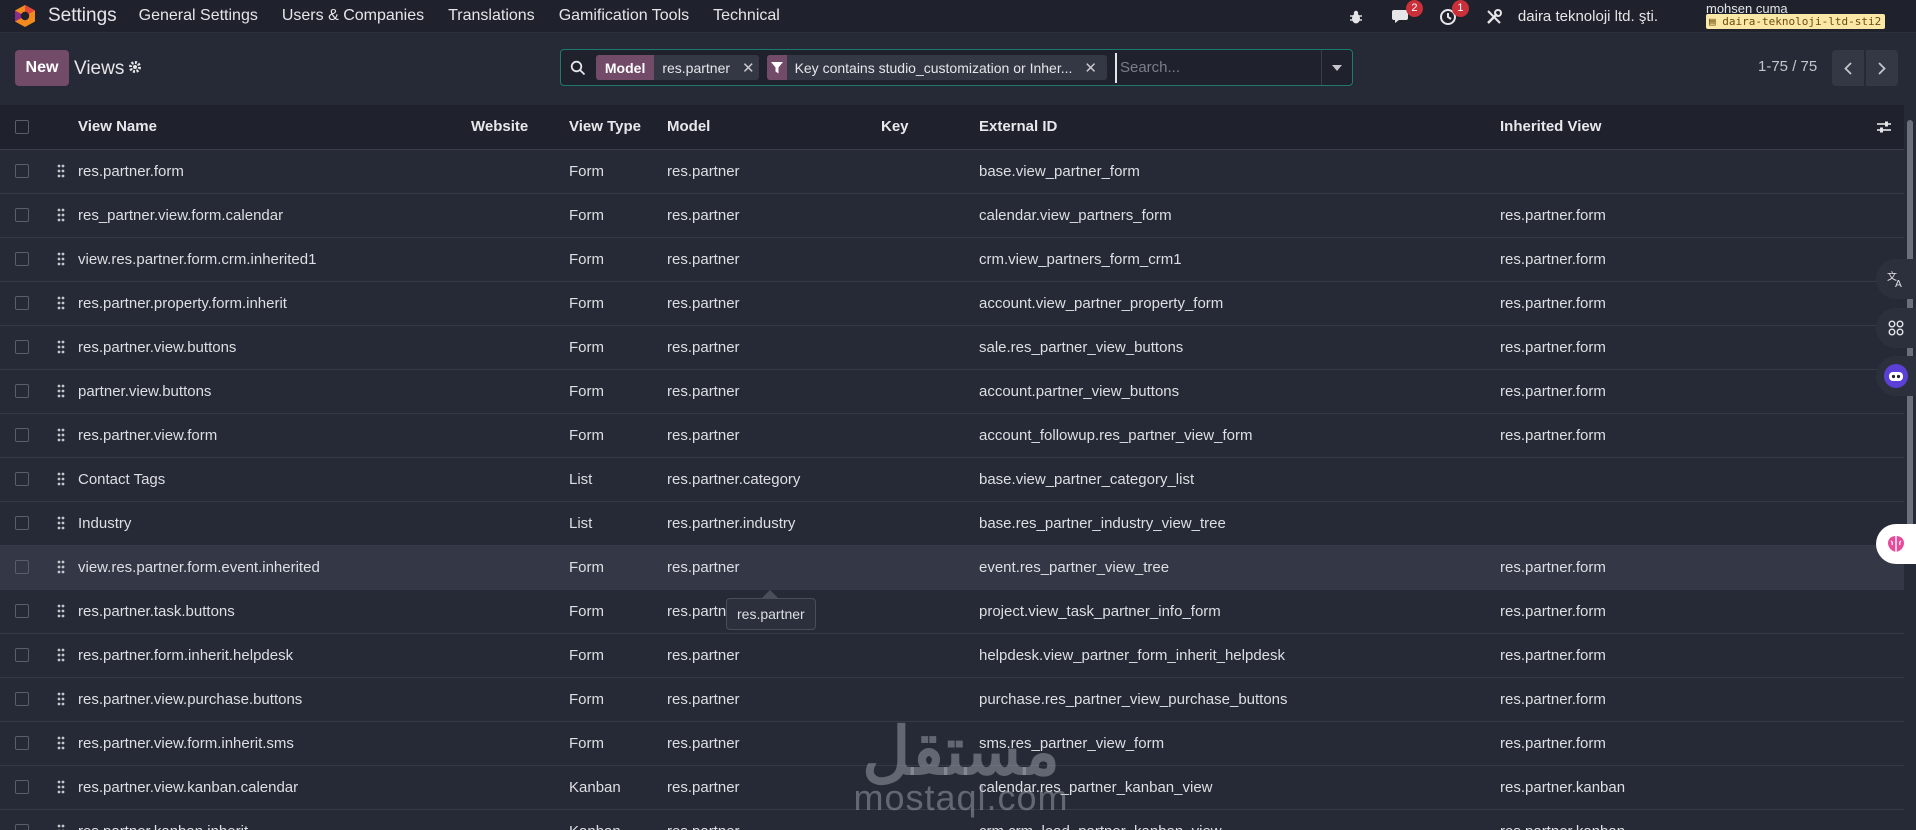 The height and width of the screenshot is (830, 1916). I want to click on cell-view-name: res.partner.form.inherit.helpdesk, so click(274, 655).